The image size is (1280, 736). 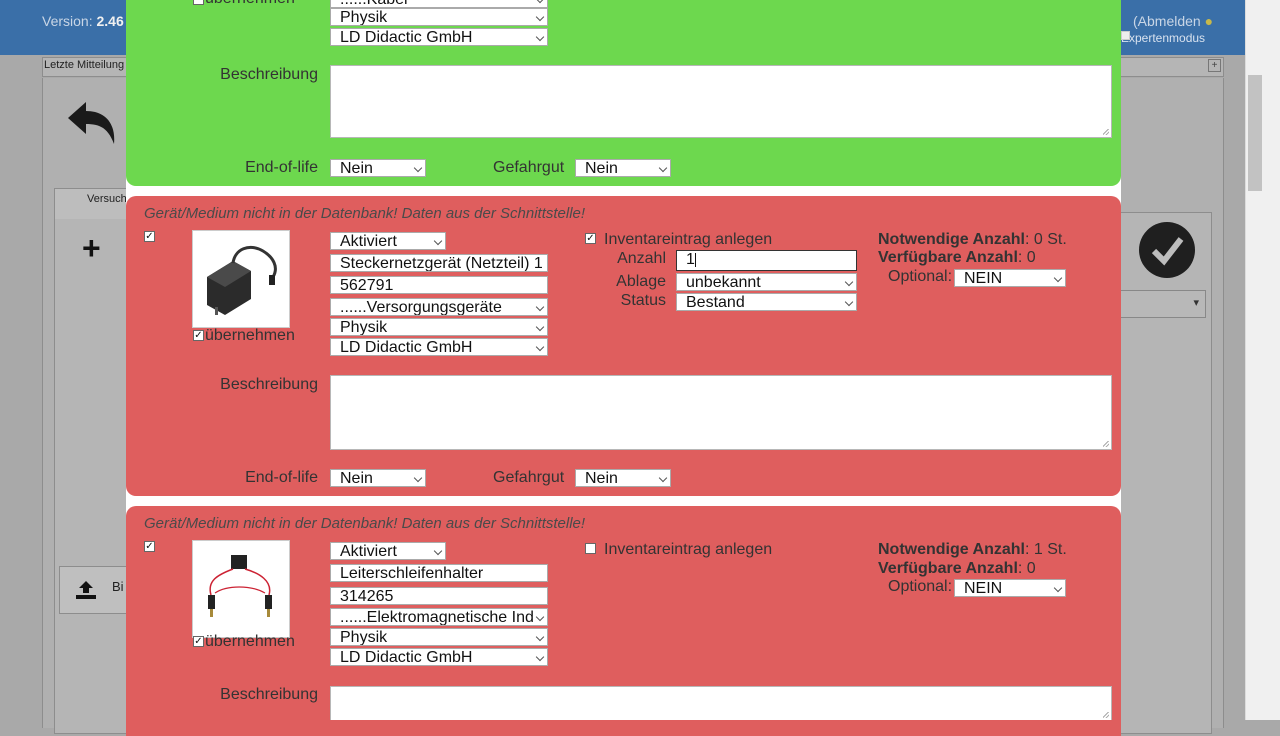 What do you see at coordinates (695, 260) in the screenshot?
I see `text-cursor` at bounding box center [695, 260].